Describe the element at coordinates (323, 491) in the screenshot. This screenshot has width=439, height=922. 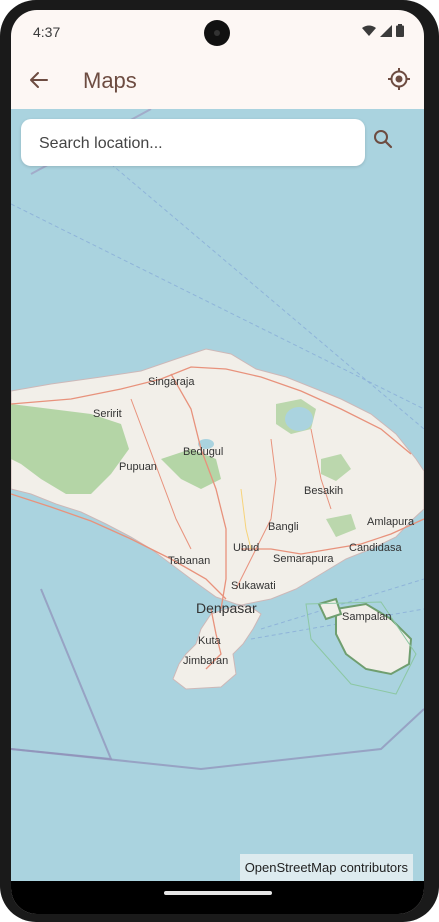
I see `map-label: Besakih` at that location.